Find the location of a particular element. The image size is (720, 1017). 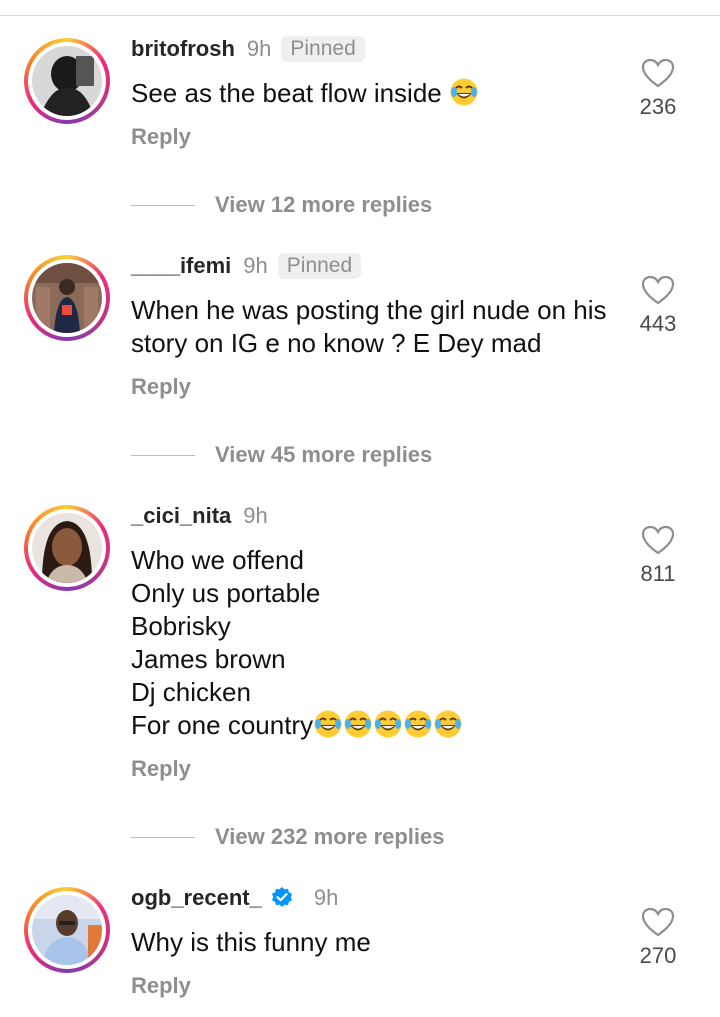

verified-badge-icon is located at coordinates (281, 897).